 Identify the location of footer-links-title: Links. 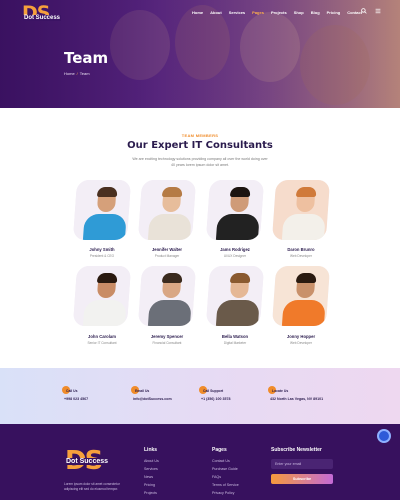
(151, 450).